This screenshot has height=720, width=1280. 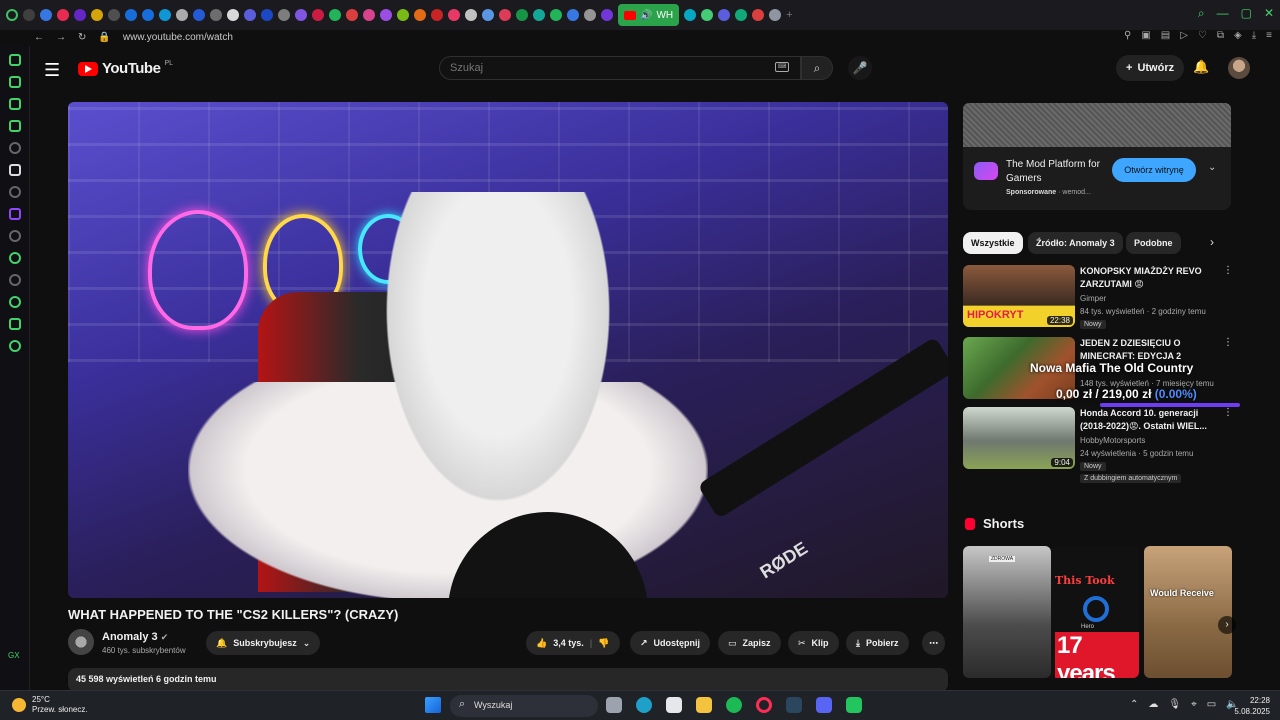 What do you see at coordinates (933, 643) in the screenshot?
I see `more-actions-button: ⋯` at bounding box center [933, 643].